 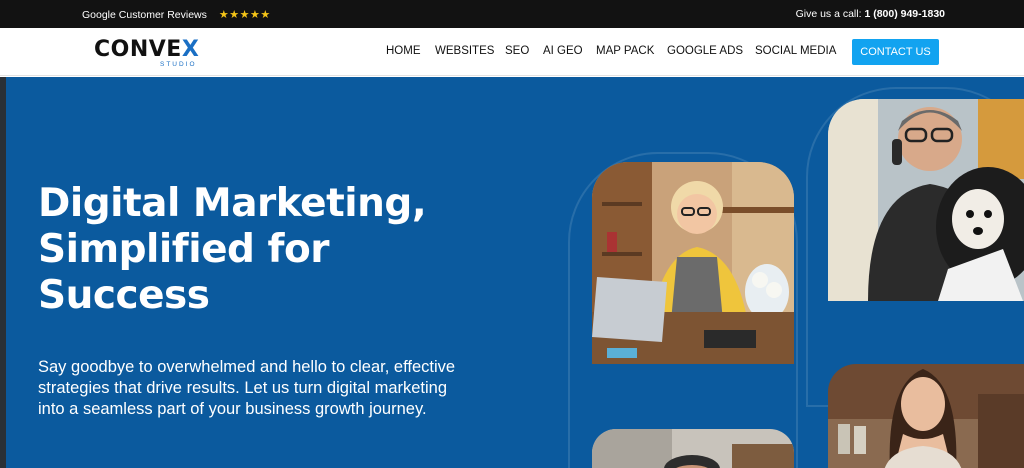 What do you see at coordinates (625, 51) in the screenshot?
I see `nav-map-pack: MAP PACK` at bounding box center [625, 51].